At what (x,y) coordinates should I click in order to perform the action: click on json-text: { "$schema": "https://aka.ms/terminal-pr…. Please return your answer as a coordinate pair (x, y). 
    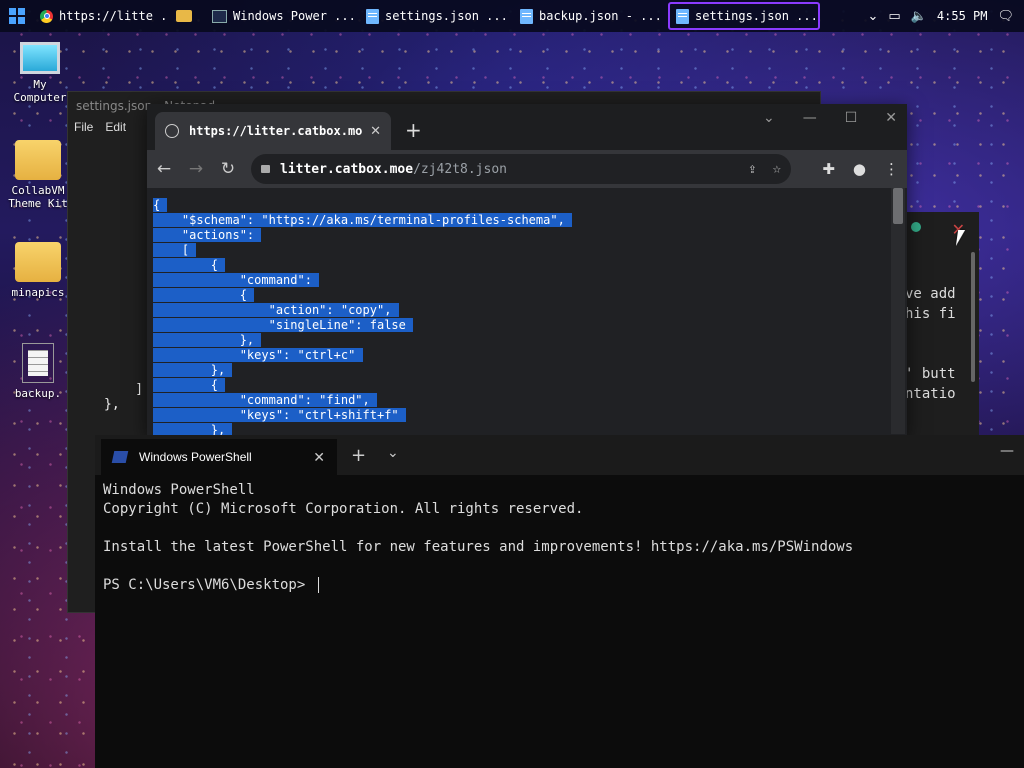
    Looking at the image, I should click on (363, 317).